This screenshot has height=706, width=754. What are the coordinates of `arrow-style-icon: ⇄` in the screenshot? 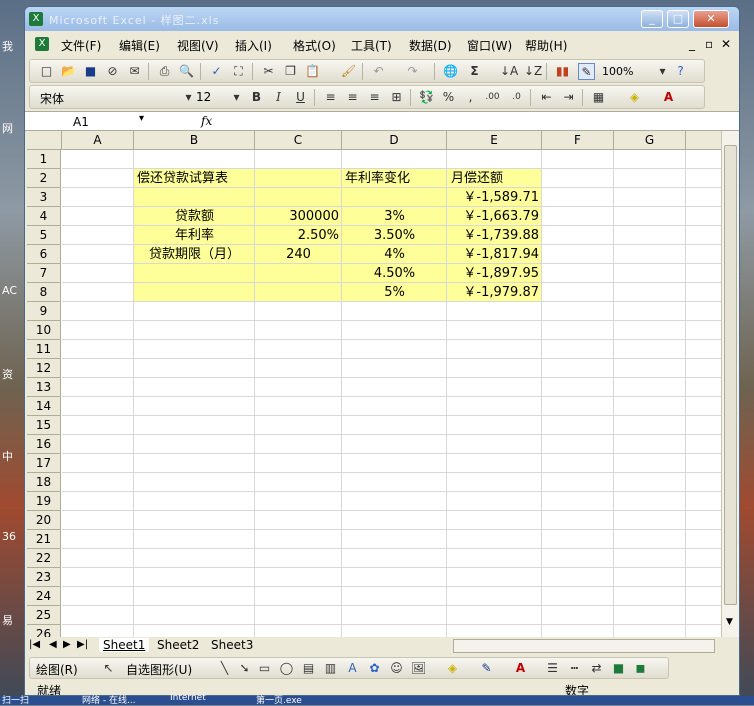 It's located at (596, 668).